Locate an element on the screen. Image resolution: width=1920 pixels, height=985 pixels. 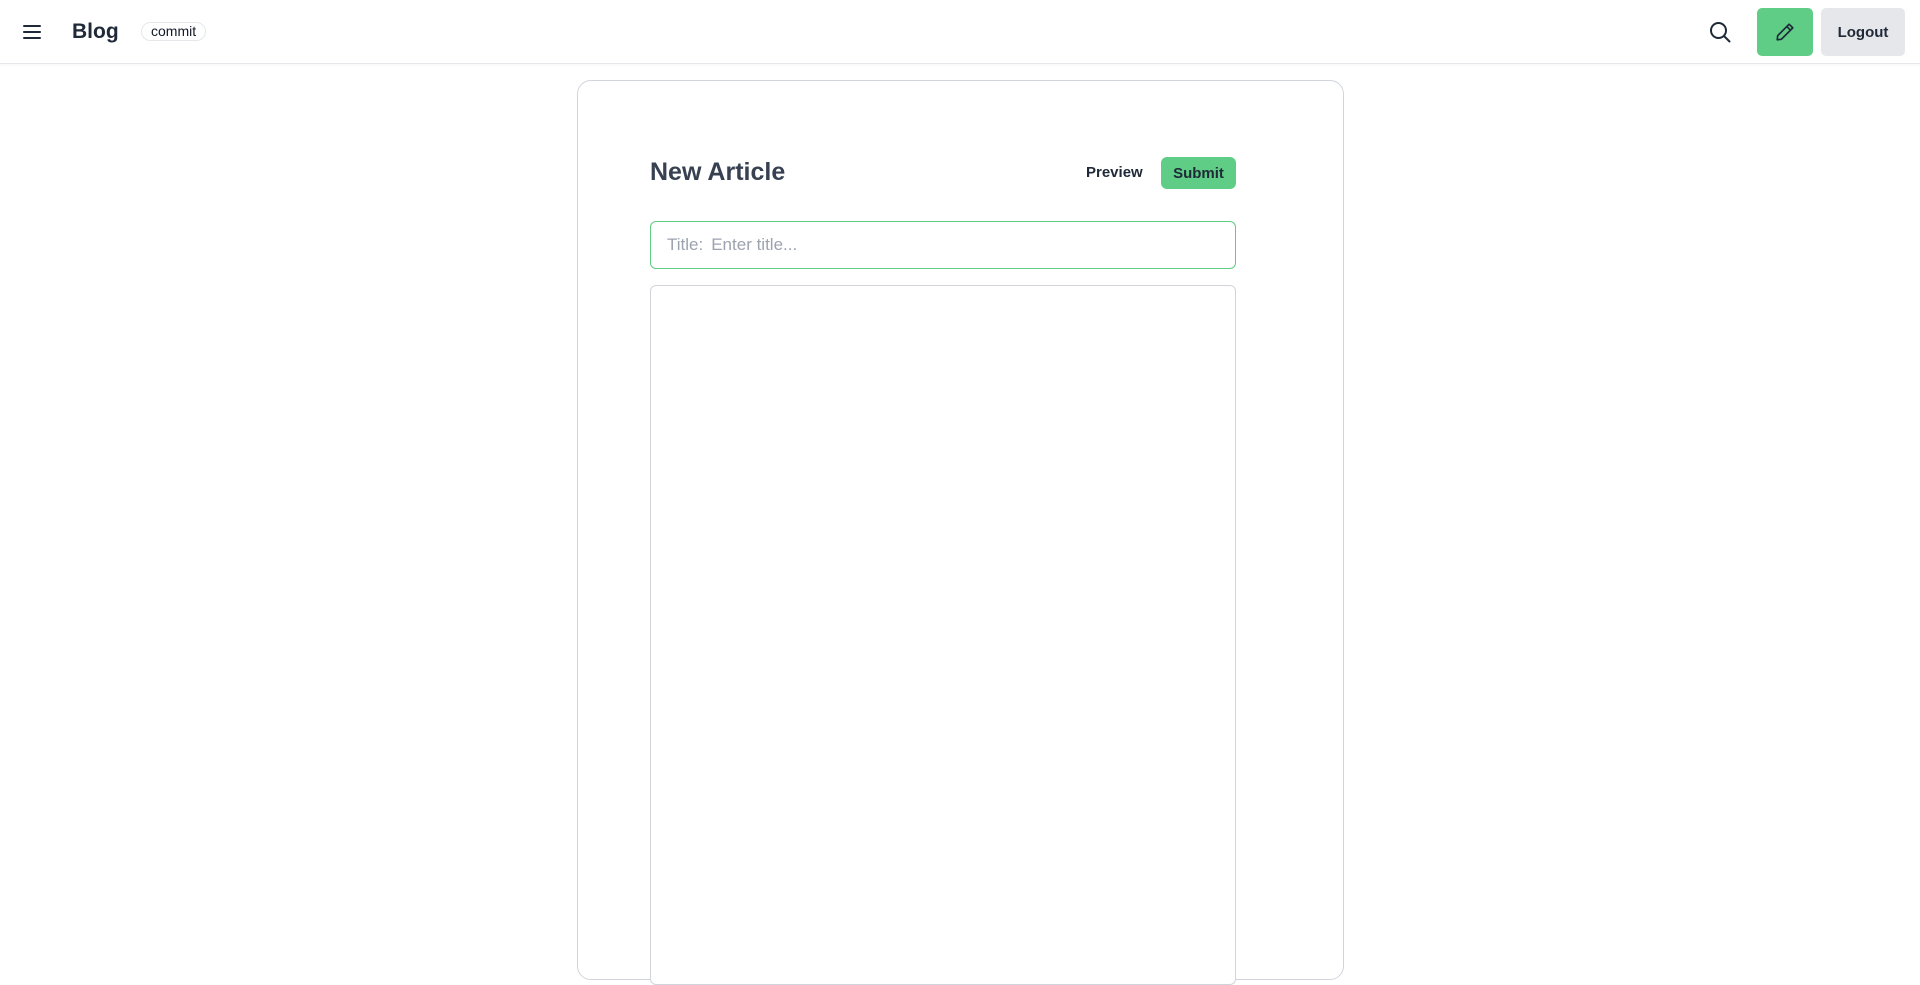
pencil-icon is located at coordinates (1785, 32).